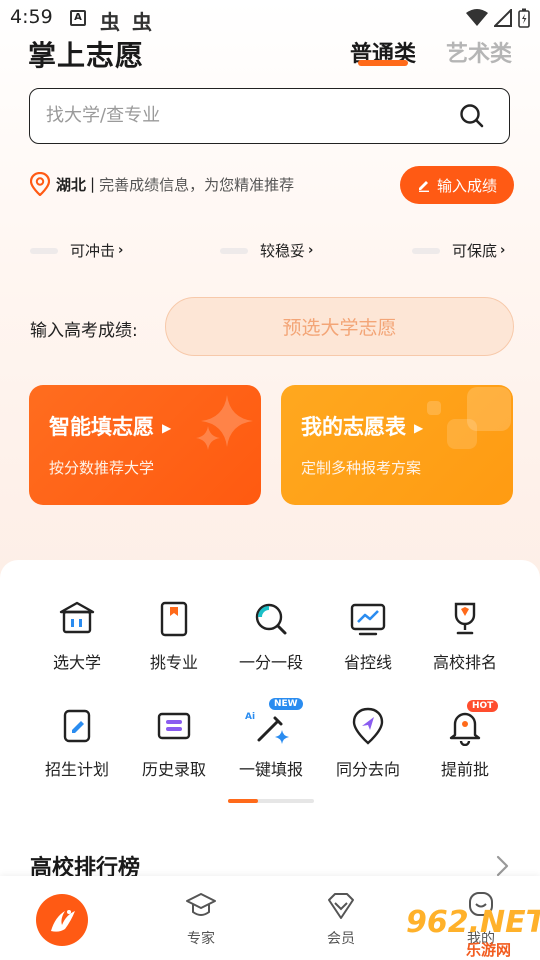  What do you see at coordinates (367, 769) in the screenshot?
I see `grid-label: 同分去向` at bounding box center [367, 769].